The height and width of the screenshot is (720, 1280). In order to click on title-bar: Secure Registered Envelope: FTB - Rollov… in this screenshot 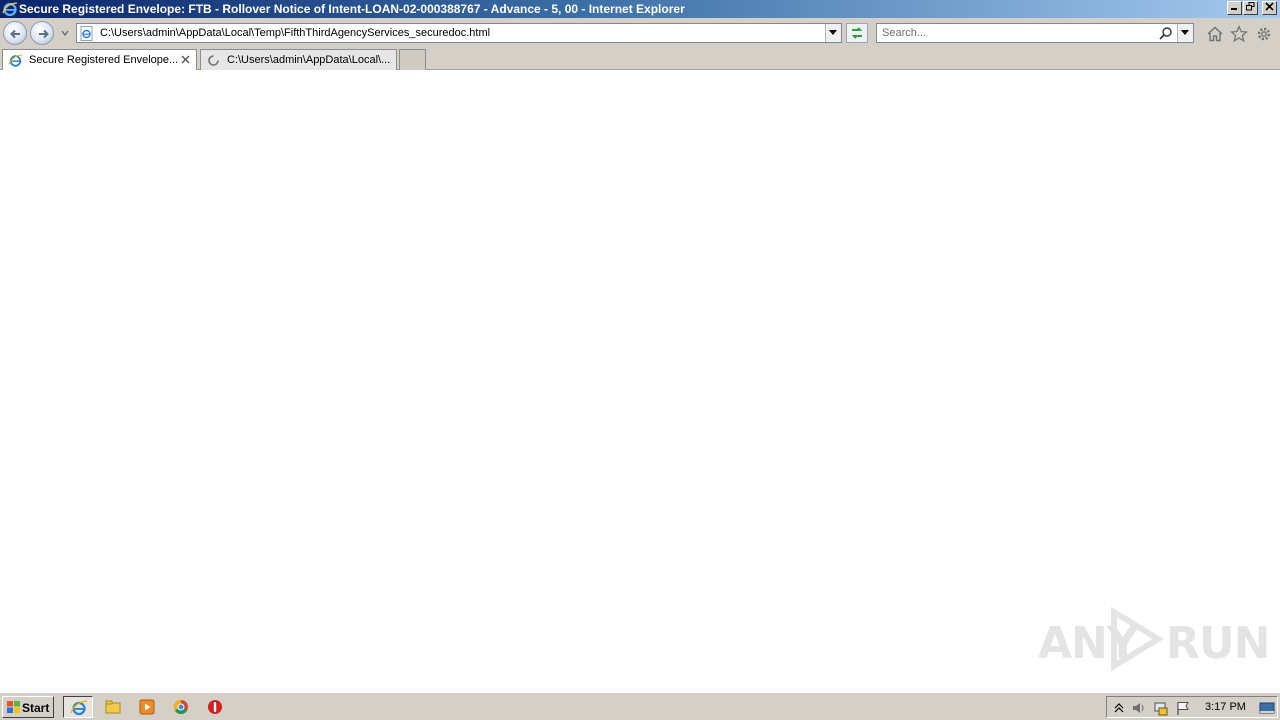, I will do `click(640, 9)`.